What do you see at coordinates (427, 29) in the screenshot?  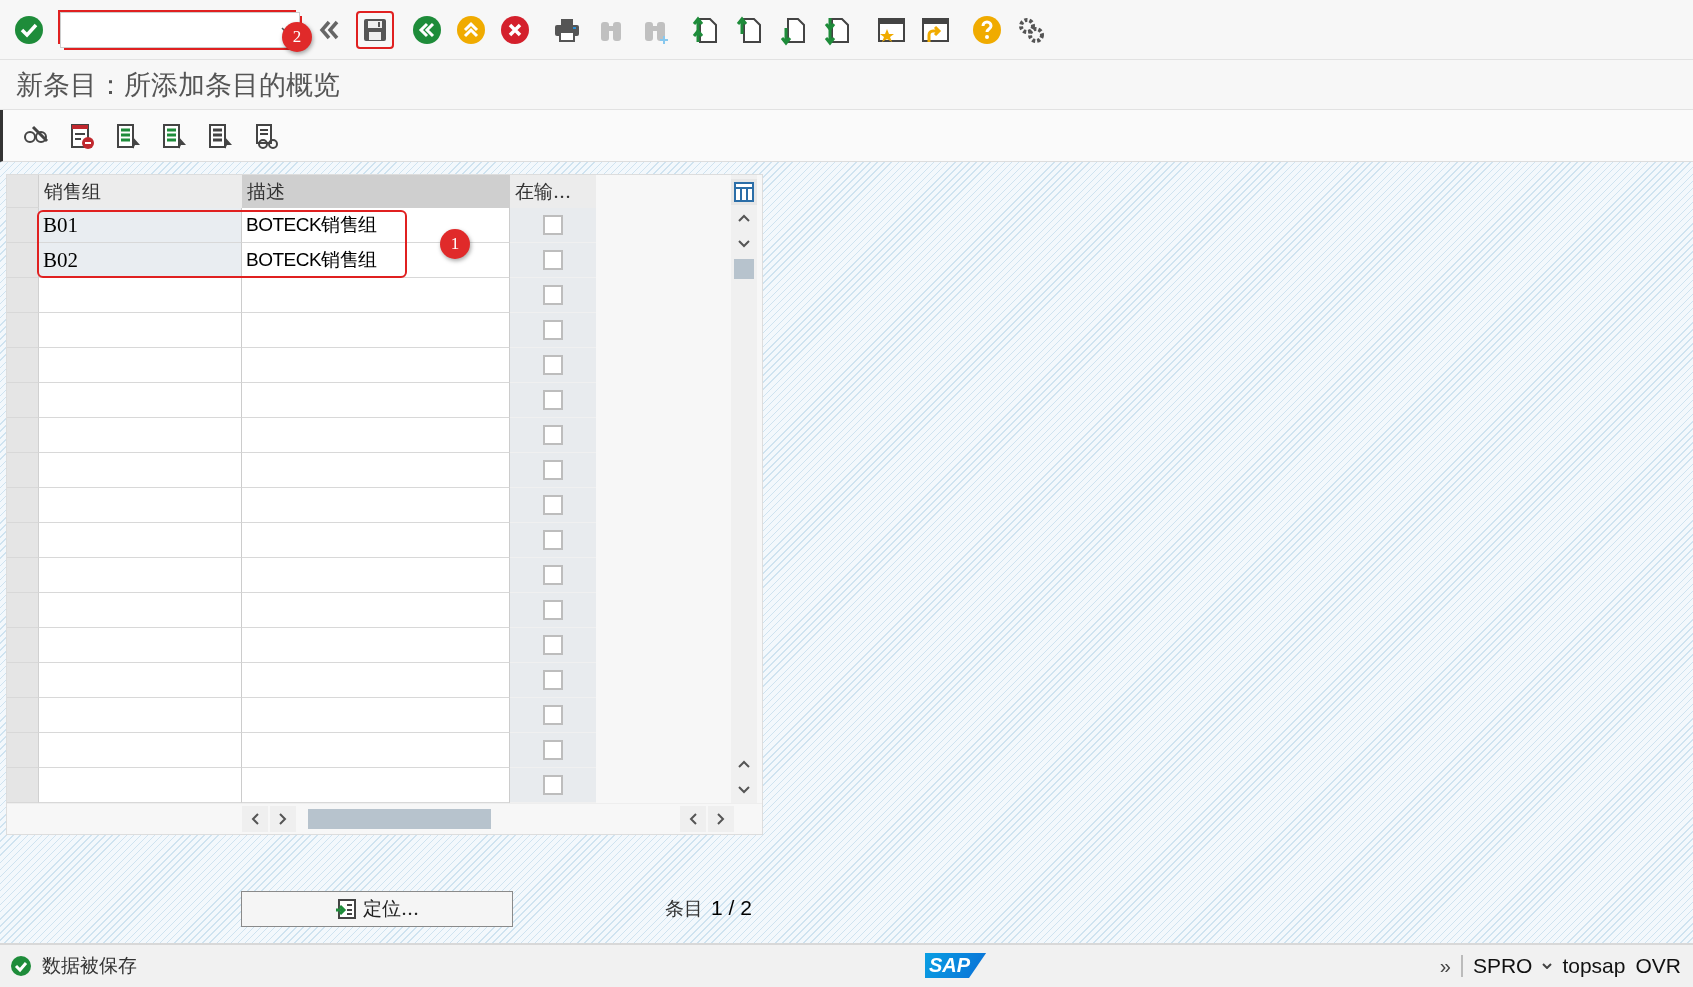 I see `double-chevron-icon` at bounding box center [427, 29].